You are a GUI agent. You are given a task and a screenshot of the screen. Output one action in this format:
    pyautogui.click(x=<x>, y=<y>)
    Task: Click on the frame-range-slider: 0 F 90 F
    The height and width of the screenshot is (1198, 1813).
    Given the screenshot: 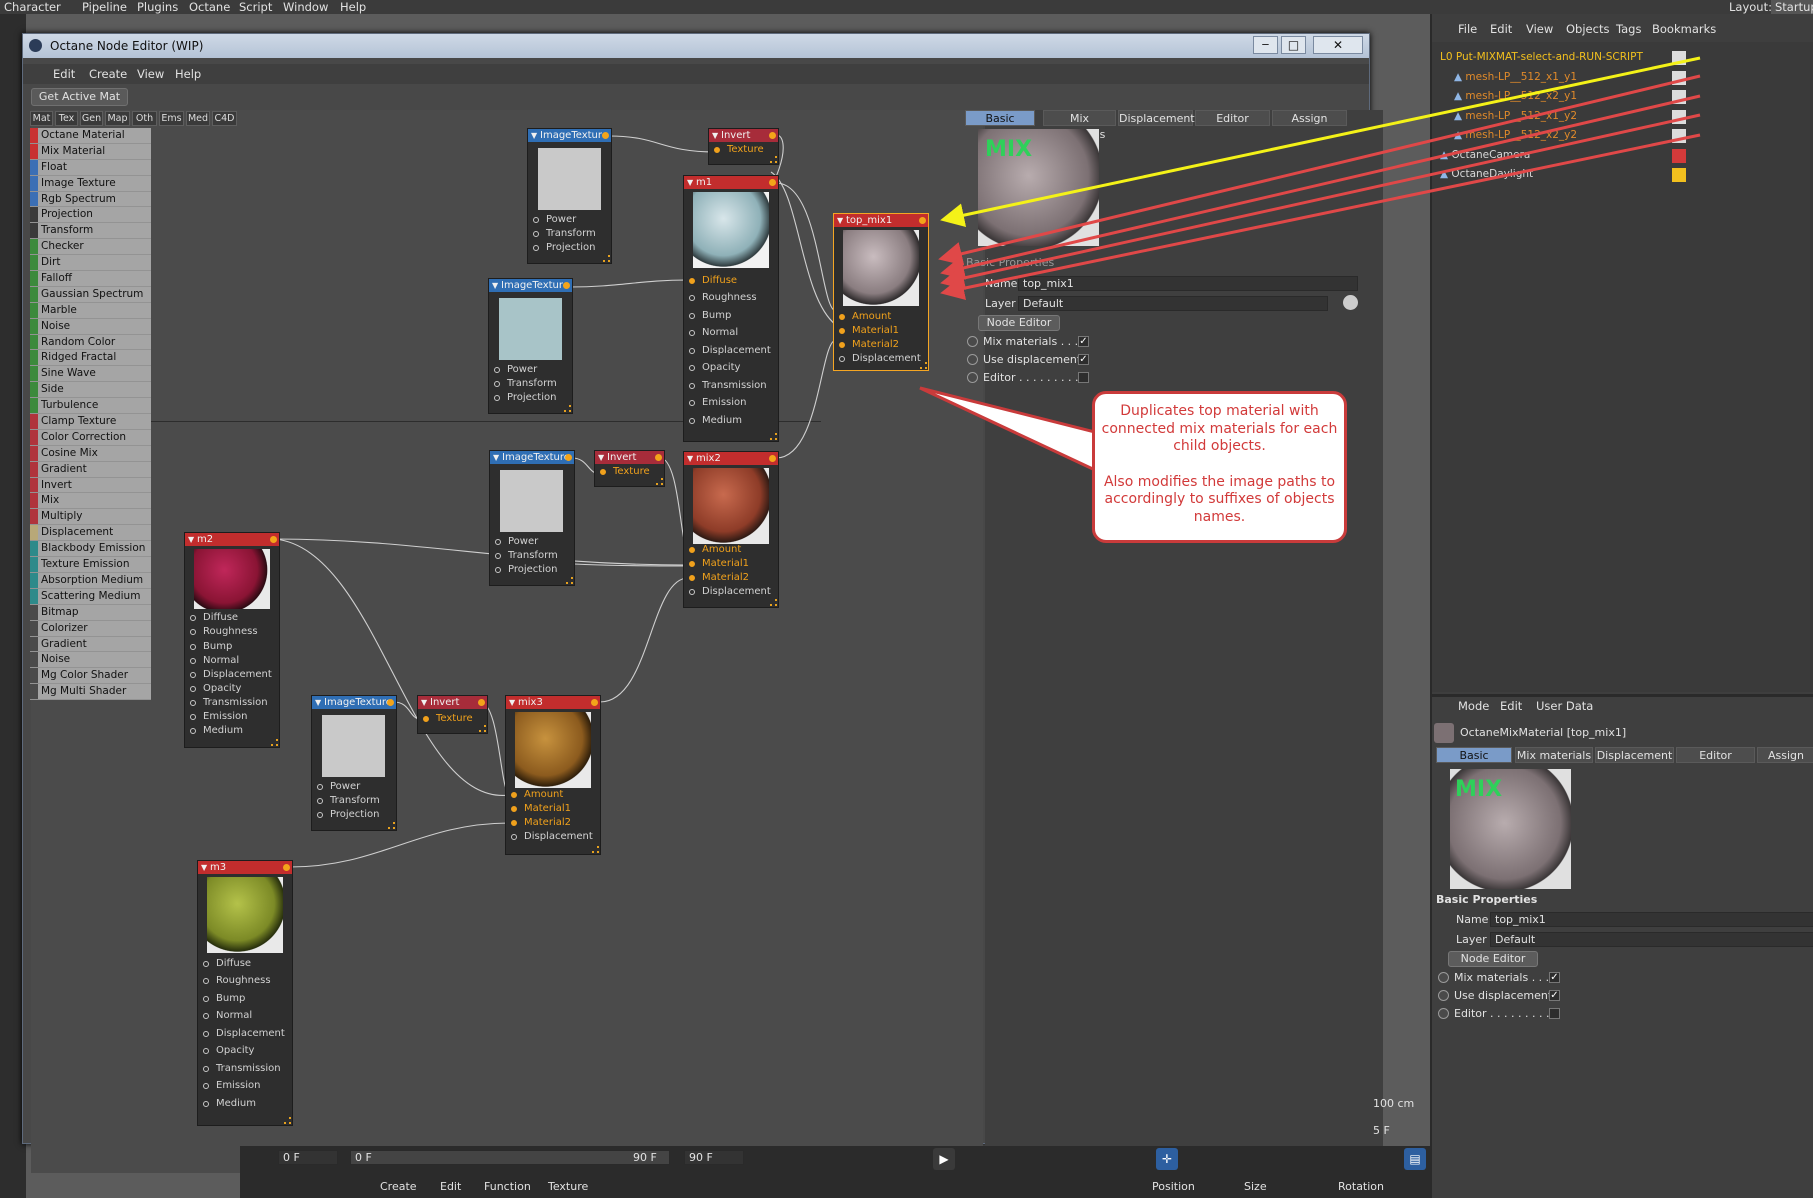 What is the action you would take?
    pyautogui.click(x=510, y=1157)
    